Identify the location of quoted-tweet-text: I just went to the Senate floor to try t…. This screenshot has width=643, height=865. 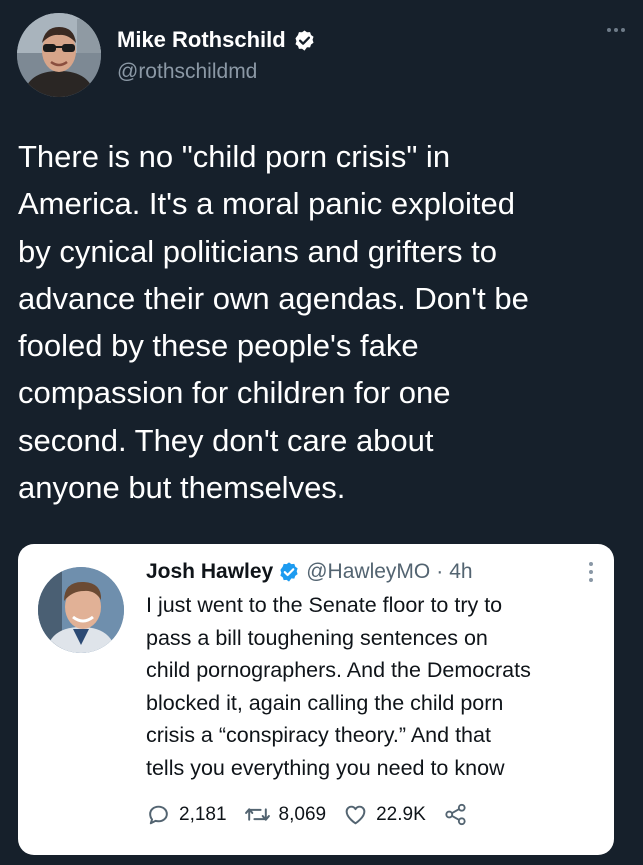
(338, 686).